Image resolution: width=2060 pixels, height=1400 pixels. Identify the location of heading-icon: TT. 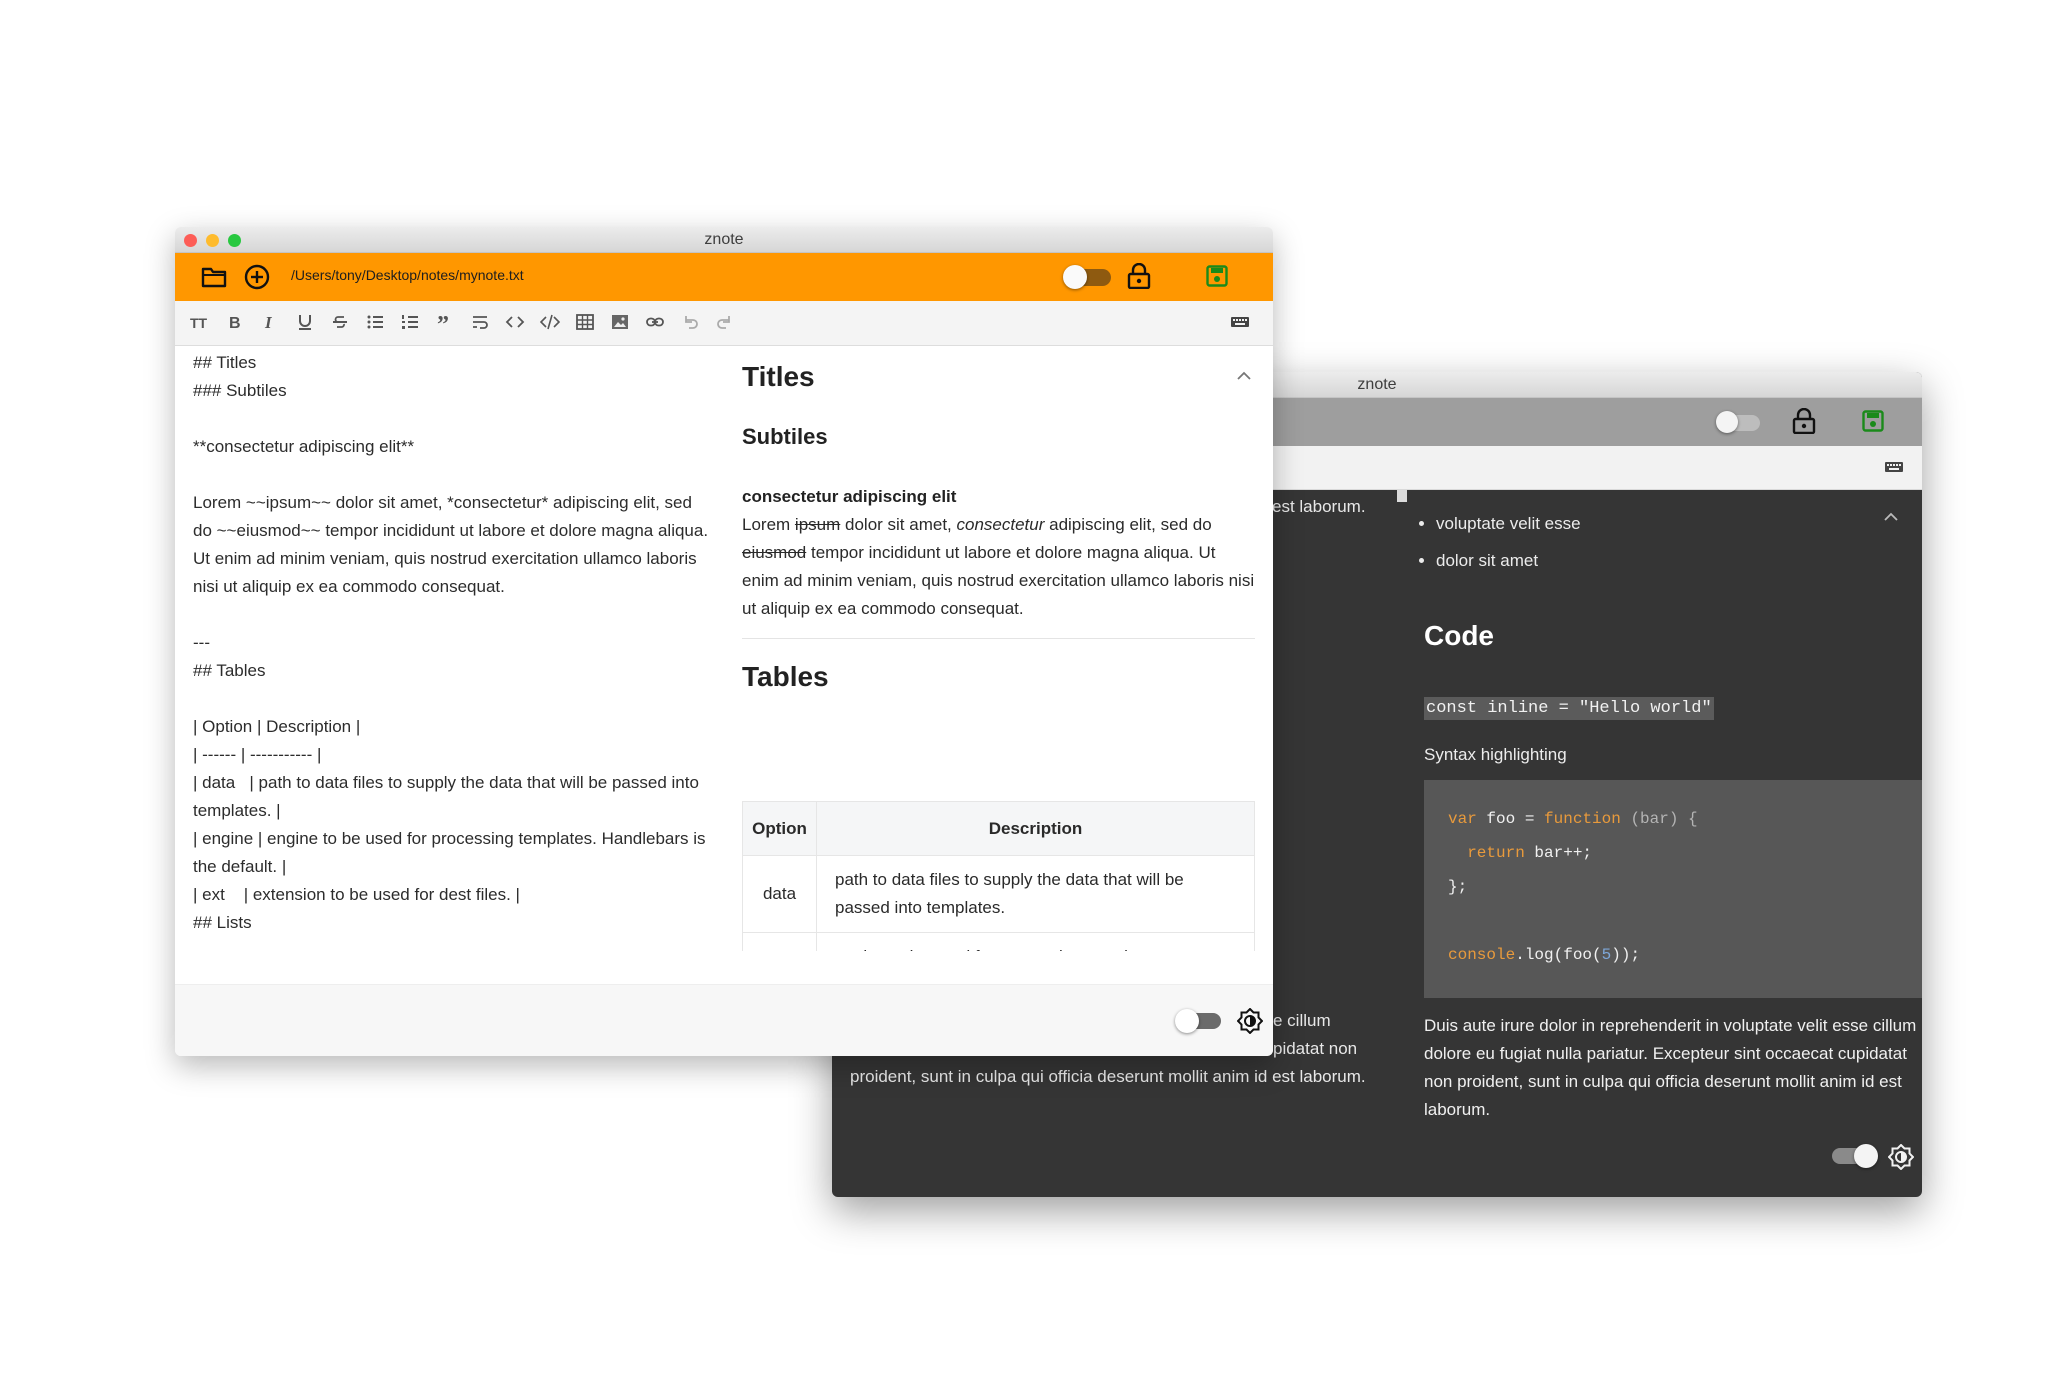
(199, 322).